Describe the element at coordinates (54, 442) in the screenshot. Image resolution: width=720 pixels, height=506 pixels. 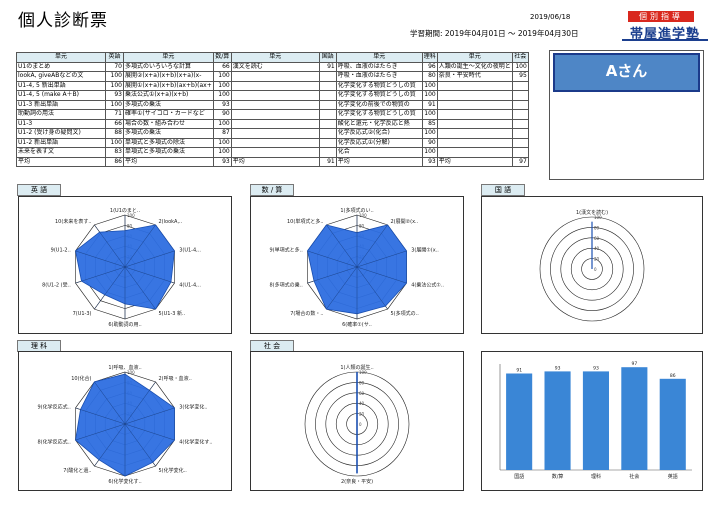
I see `radar-axis-label: 8(化学反応式..` at that location.